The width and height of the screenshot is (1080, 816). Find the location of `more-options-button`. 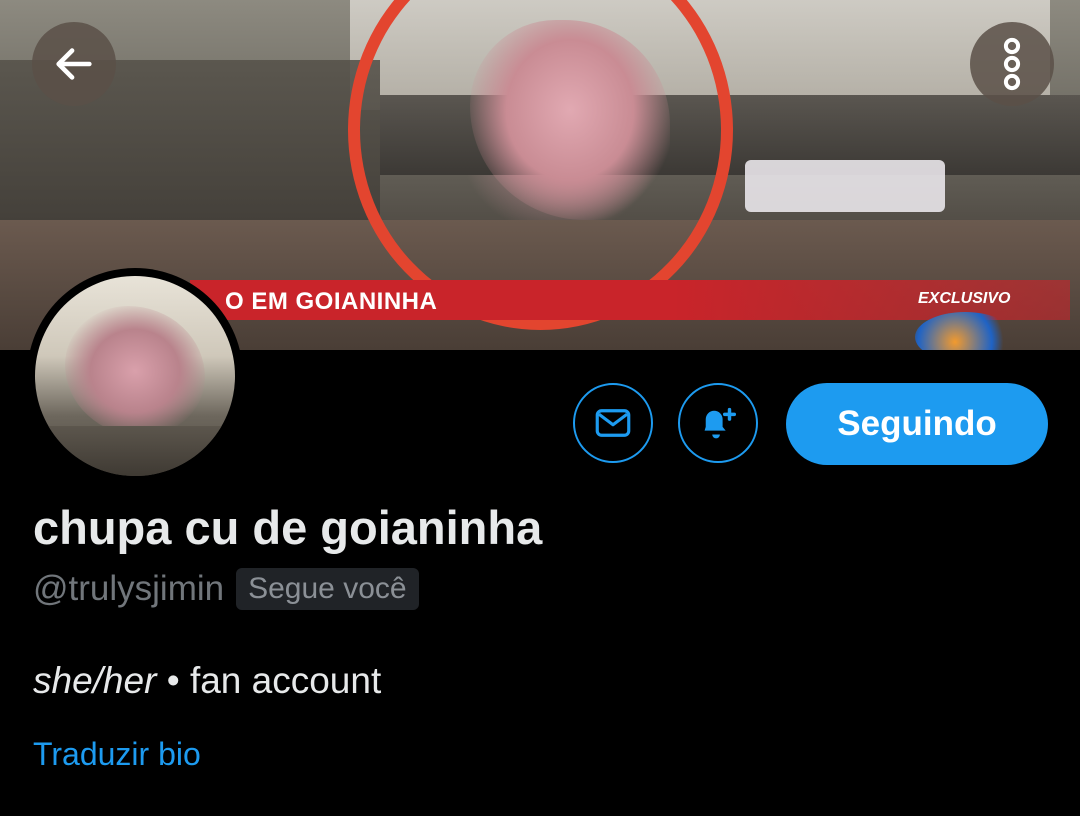

more-options-button is located at coordinates (1012, 64).